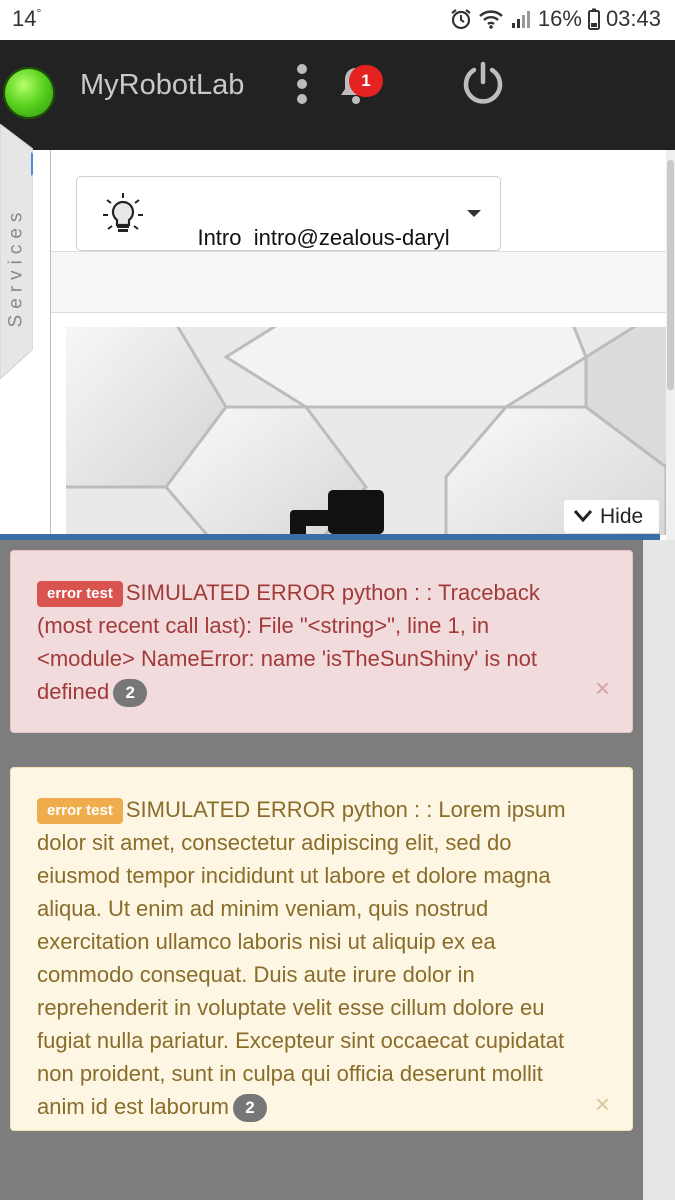 The height and width of the screenshot is (1200, 675). What do you see at coordinates (162, 85) in the screenshot?
I see `app-title: MyRobotLab` at bounding box center [162, 85].